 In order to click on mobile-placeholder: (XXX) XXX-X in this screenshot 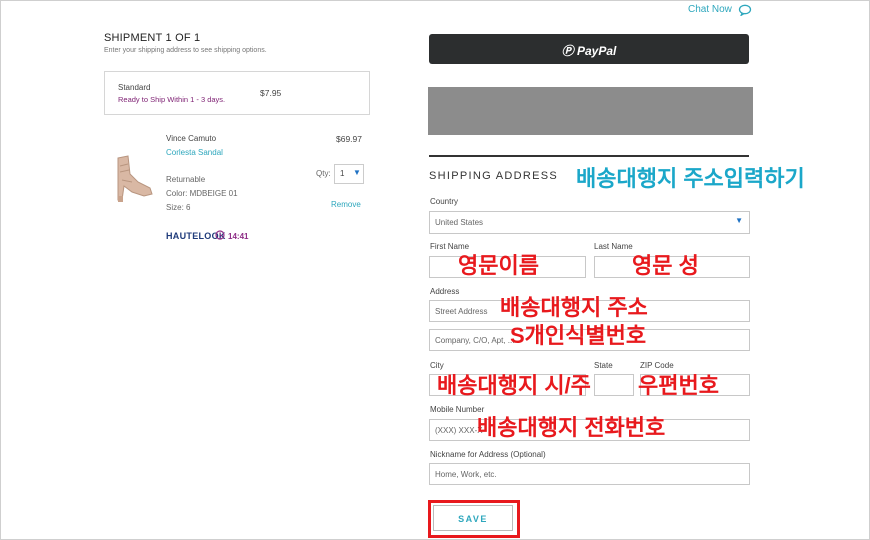, I will do `click(459, 430)`.